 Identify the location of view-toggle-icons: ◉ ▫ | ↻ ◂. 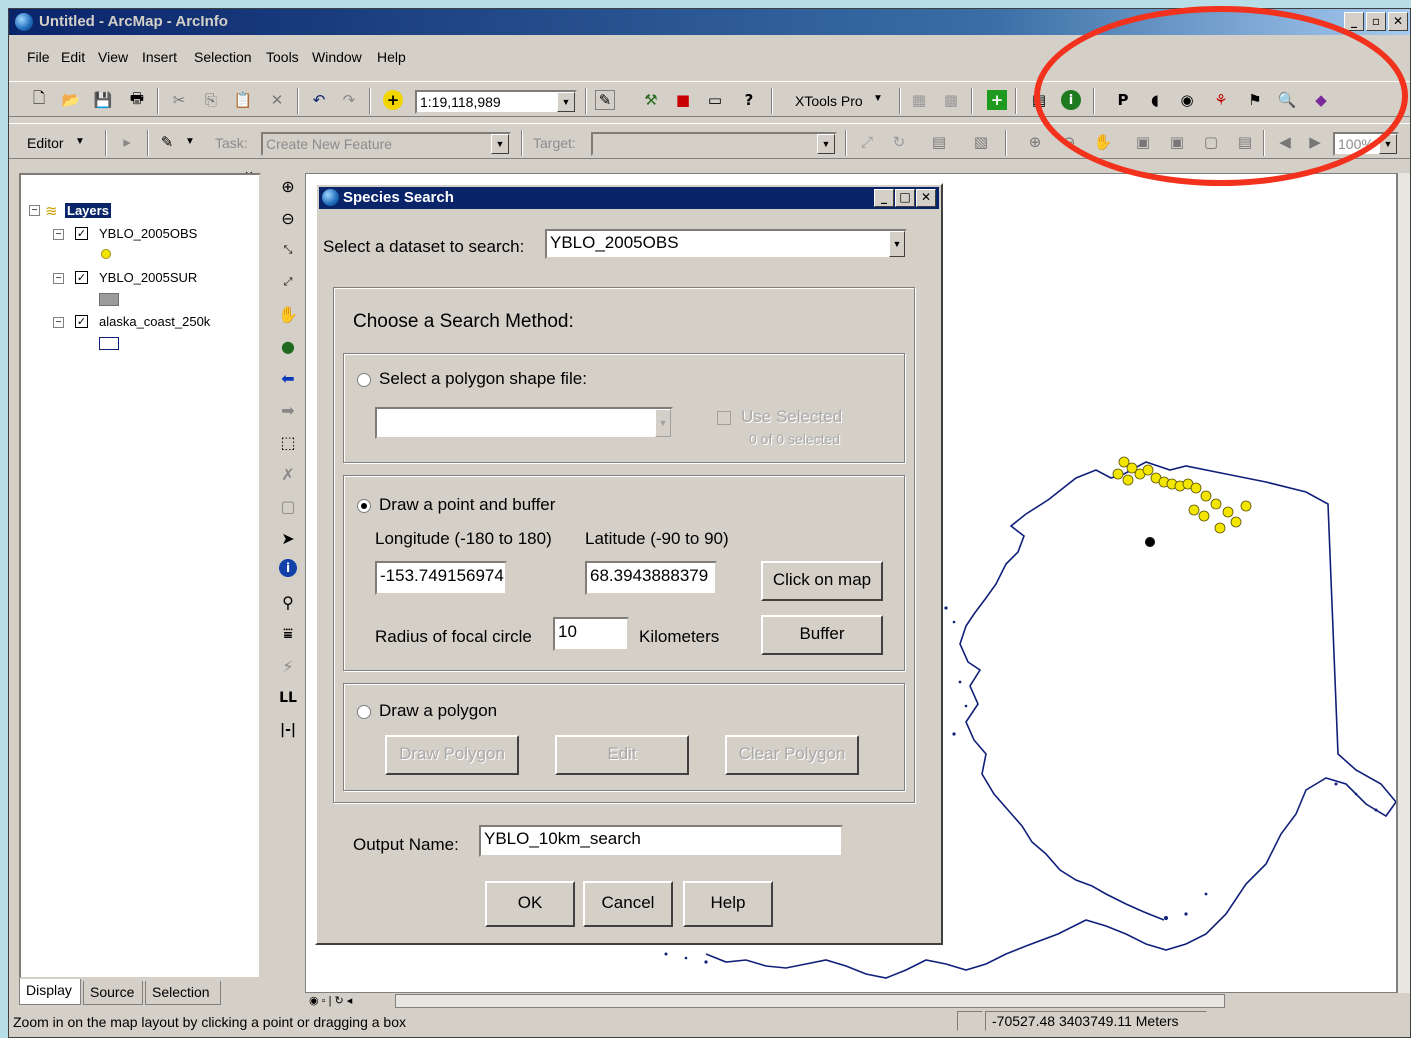
(330, 1000).